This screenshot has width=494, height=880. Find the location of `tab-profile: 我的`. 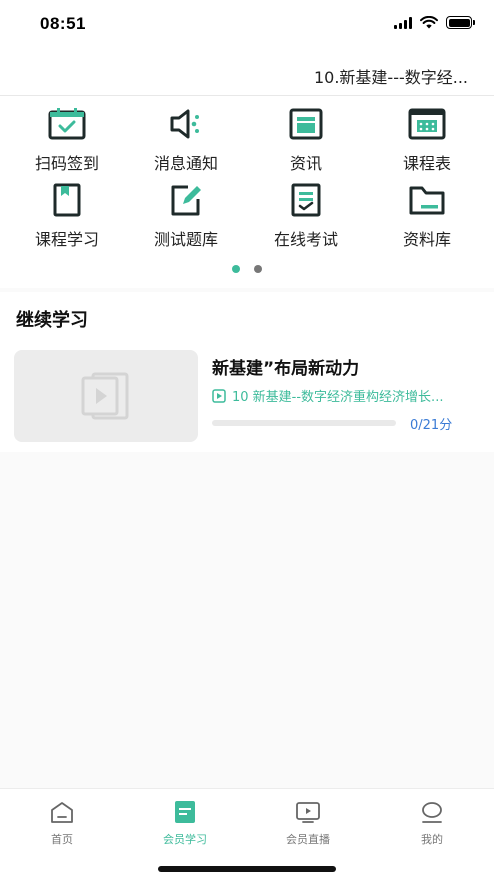

tab-profile: 我的 is located at coordinates (432, 823).